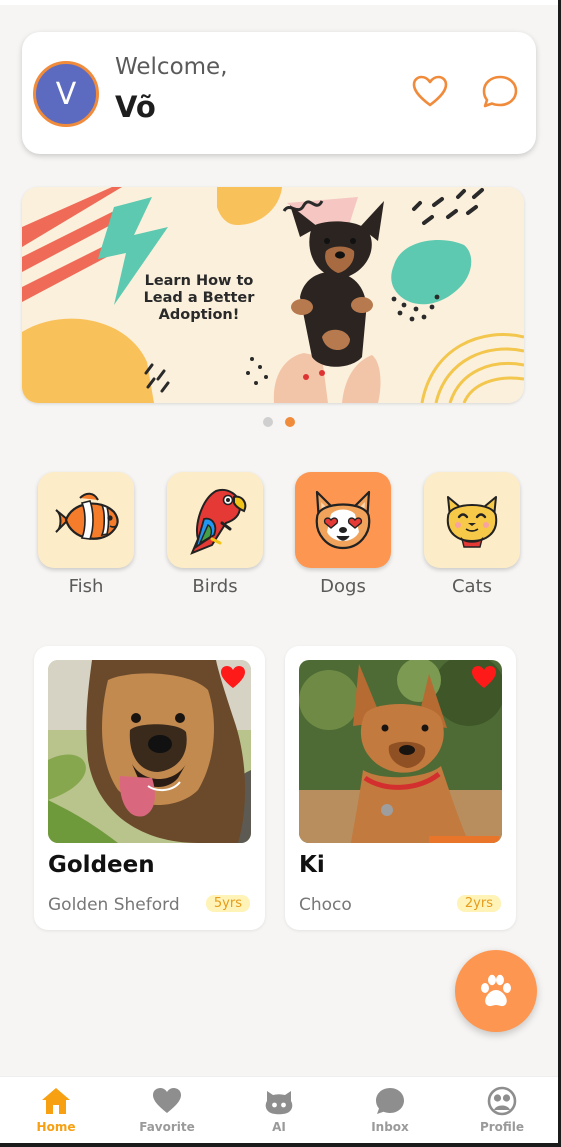 This screenshot has width=561, height=1147. What do you see at coordinates (430, 92) in the screenshot?
I see `favorites-heart-icon` at bounding box center [430, 92].